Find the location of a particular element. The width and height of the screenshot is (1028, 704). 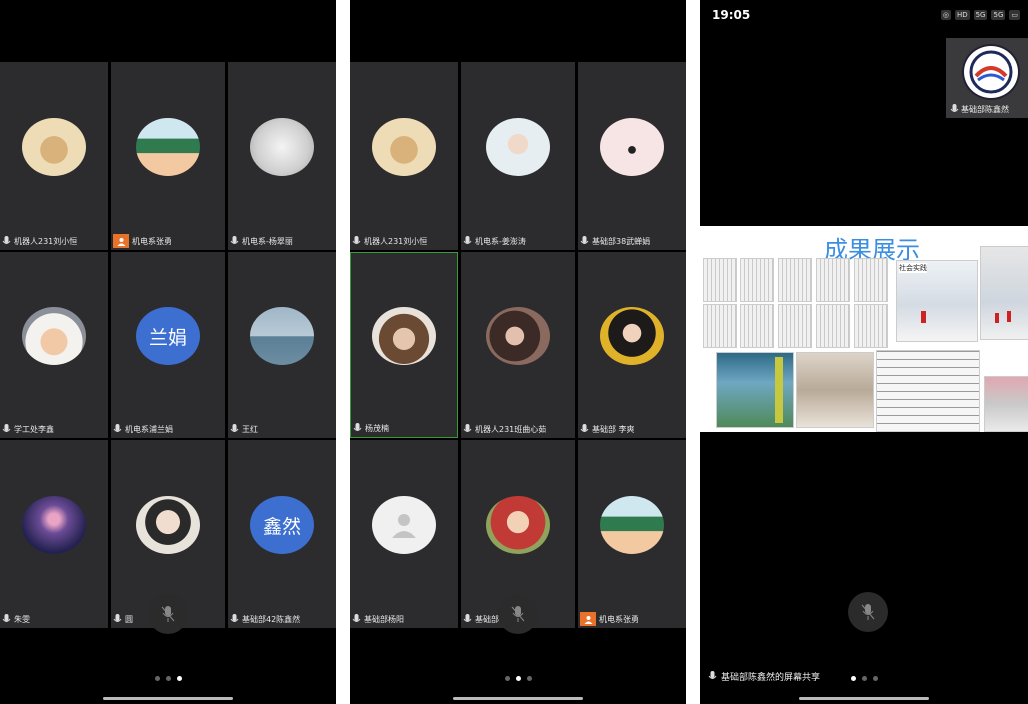

avatar-initials: 兰娟 is located at coordinates (167, 337).